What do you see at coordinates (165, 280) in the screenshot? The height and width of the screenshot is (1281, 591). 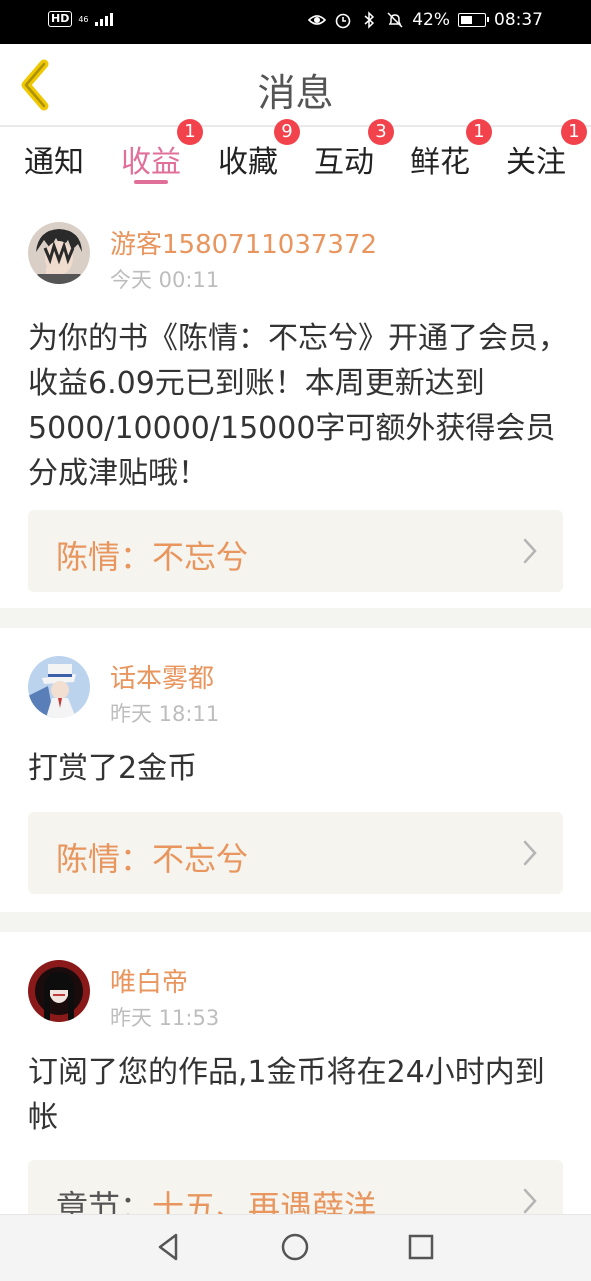 I see `timestamp: 今天 00:11` at bounding box center [165, 280].